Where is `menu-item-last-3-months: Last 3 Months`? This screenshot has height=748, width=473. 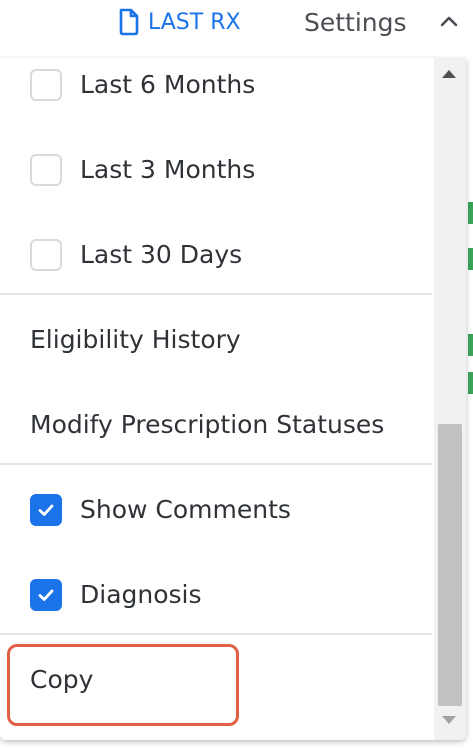
menu-item-last-3-months: Last 3 Months is located at coordinates (216, 169).